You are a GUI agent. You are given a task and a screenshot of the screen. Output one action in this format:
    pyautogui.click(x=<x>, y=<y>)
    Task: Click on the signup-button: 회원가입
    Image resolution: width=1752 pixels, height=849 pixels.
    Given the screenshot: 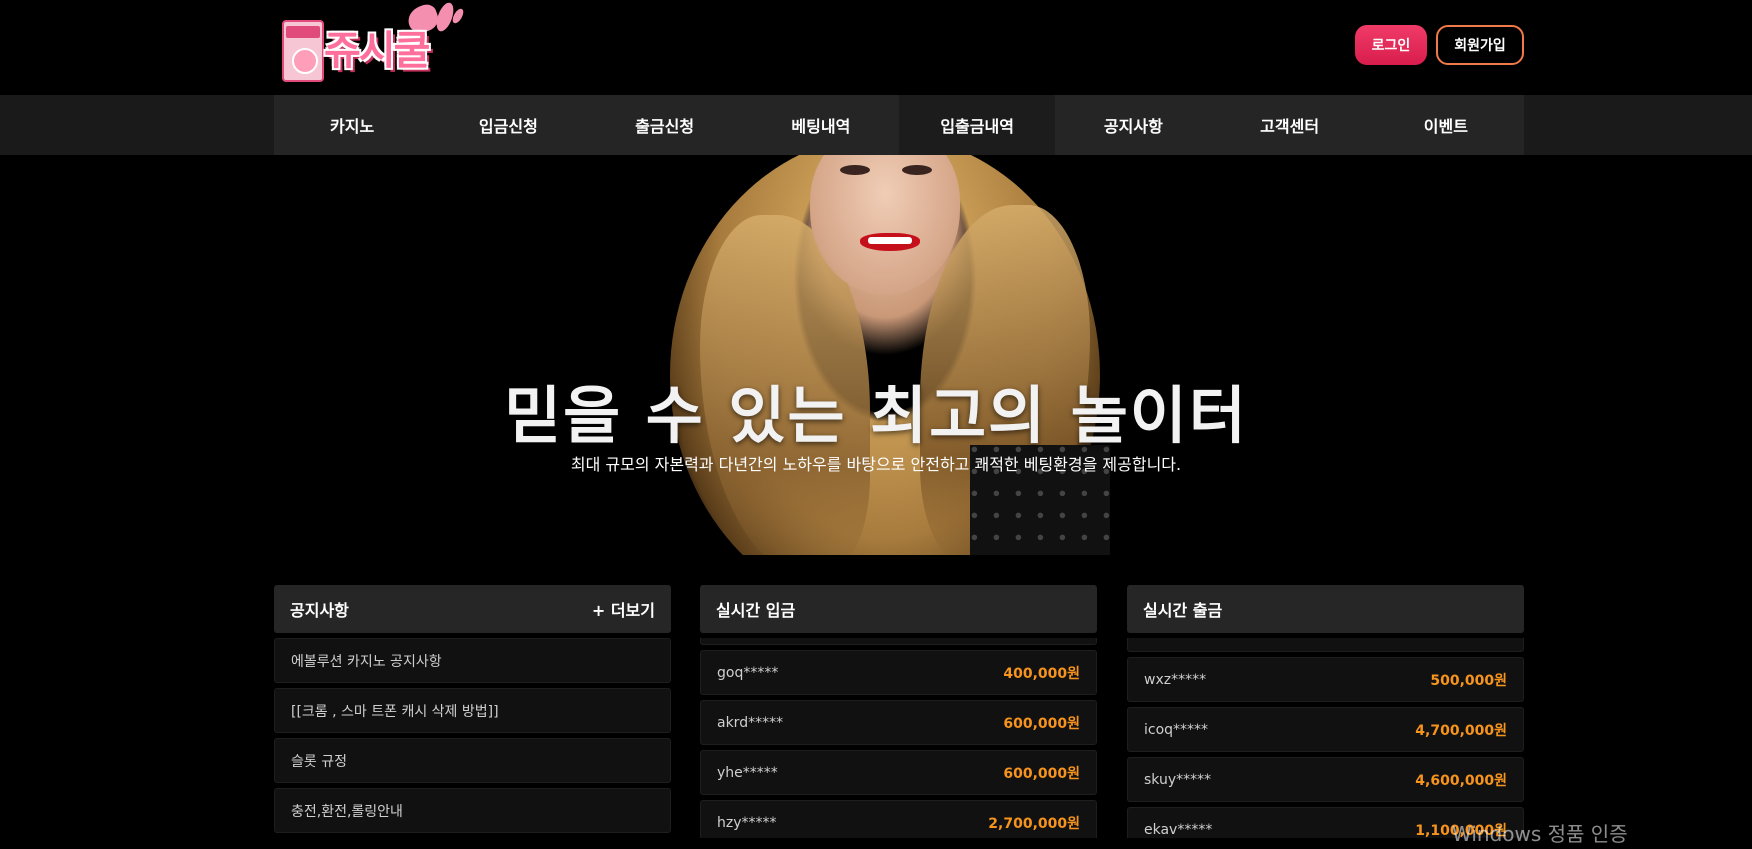 What is the action you would take?
    pyautogui.click(x=1480, y=45)
    